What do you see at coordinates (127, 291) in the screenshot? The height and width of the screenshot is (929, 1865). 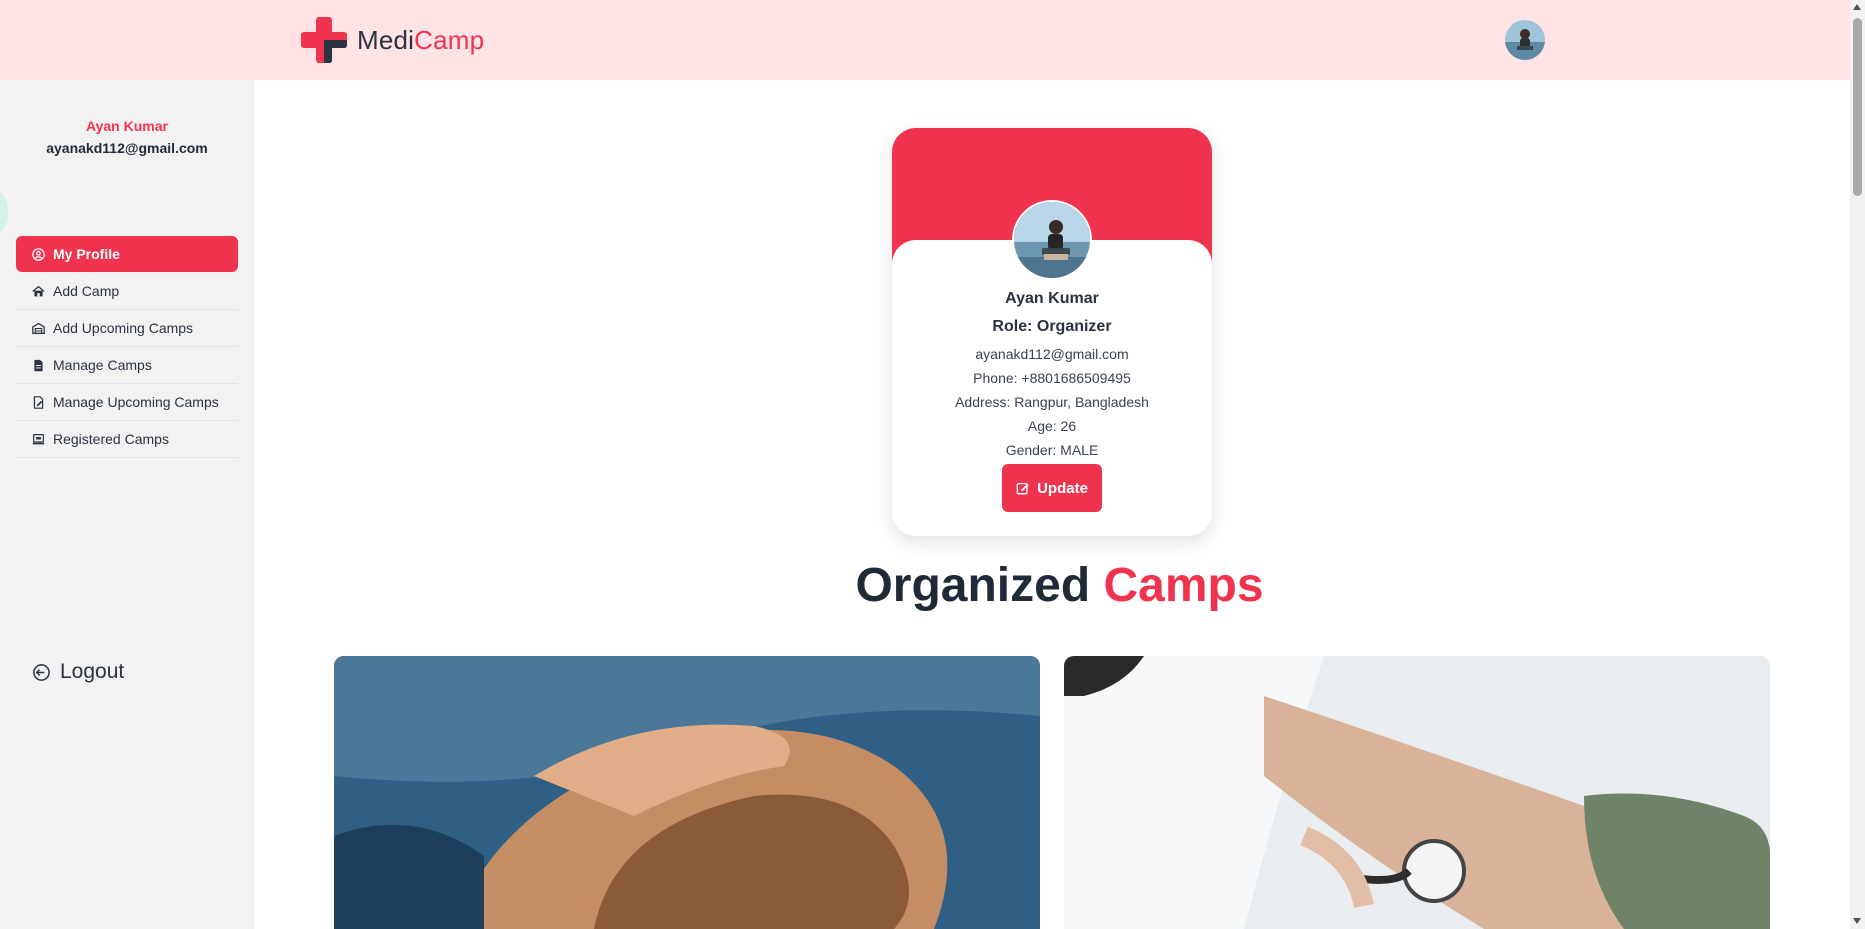 I see `sidebar-item-add-camp: Add Camp` at bounding box center [127, 291].